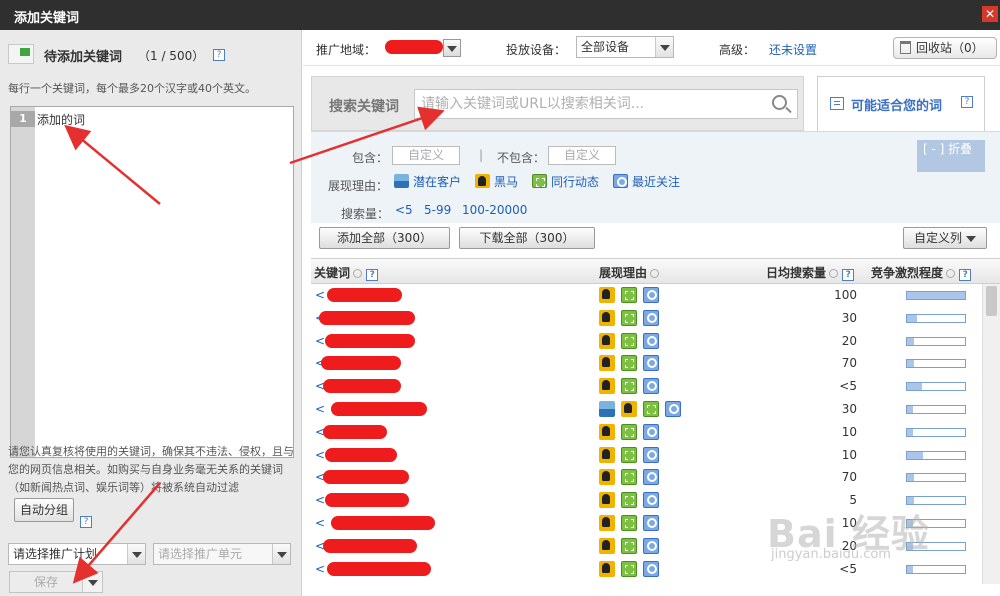 This screenshot has width=1000, height=596. Describe the element at coordinates (427, 181) in the screenshot. I see `reason-potential-customers: 潜在客户` at that location.